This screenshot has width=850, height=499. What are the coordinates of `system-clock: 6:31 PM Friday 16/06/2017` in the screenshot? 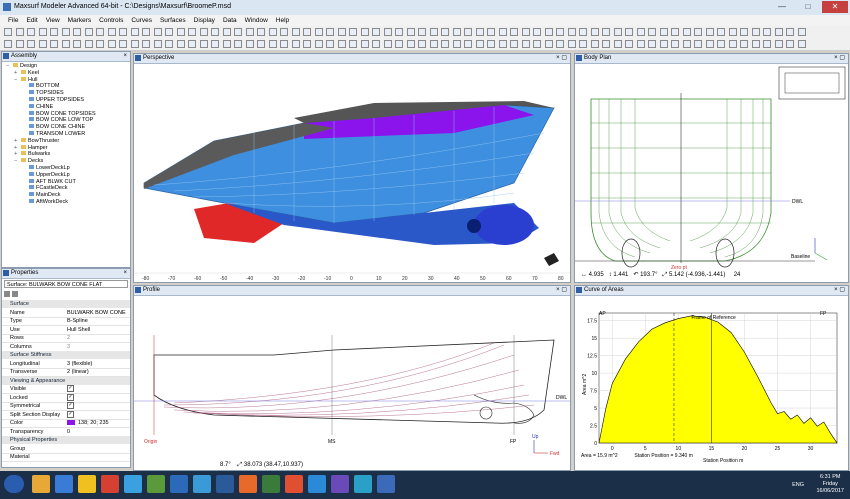 It's located at (830, 484).